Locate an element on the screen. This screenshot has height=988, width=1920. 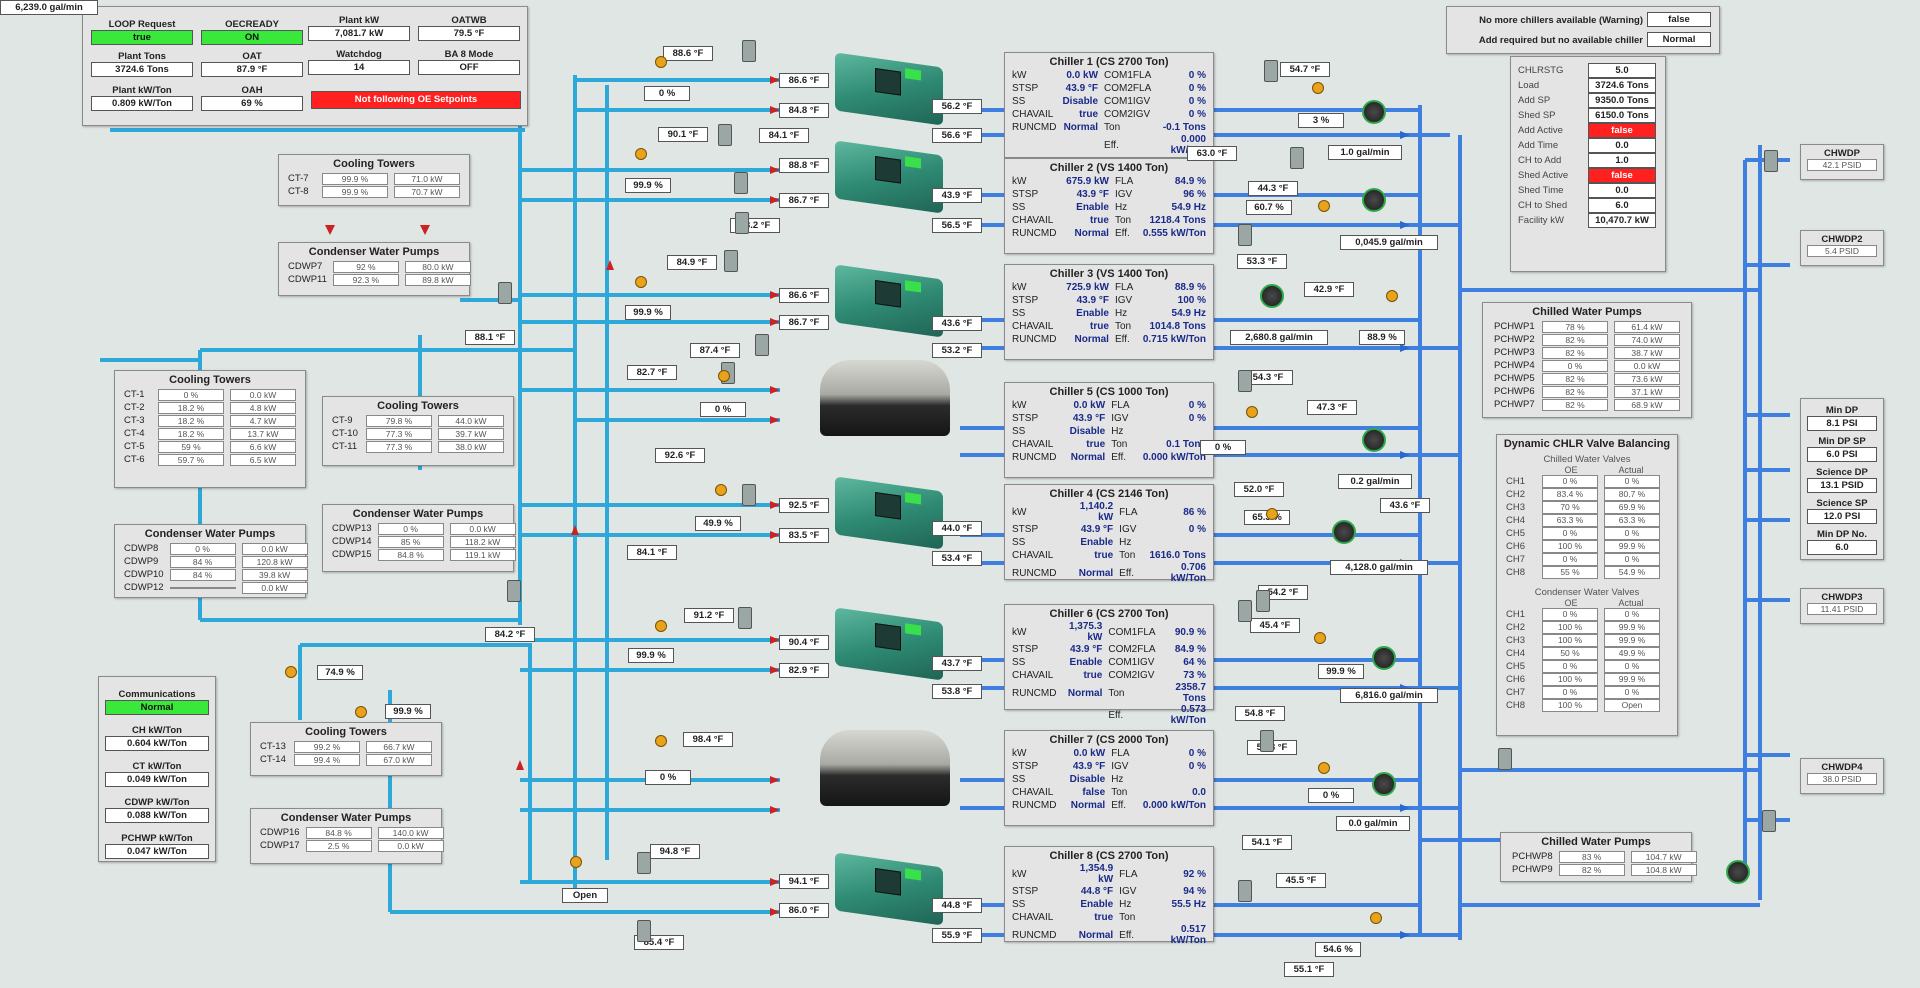
param-label: RUNCMD is located at coordinates (1034, 233).